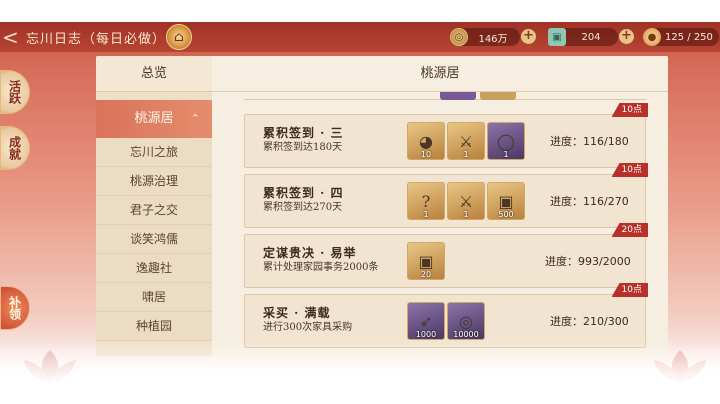 This screenshot has height=404, width=720. What do you see at coordinates (154, 297) in the screenshot?
I see `nav-item: 啸居` at bounding box center [154, 297].